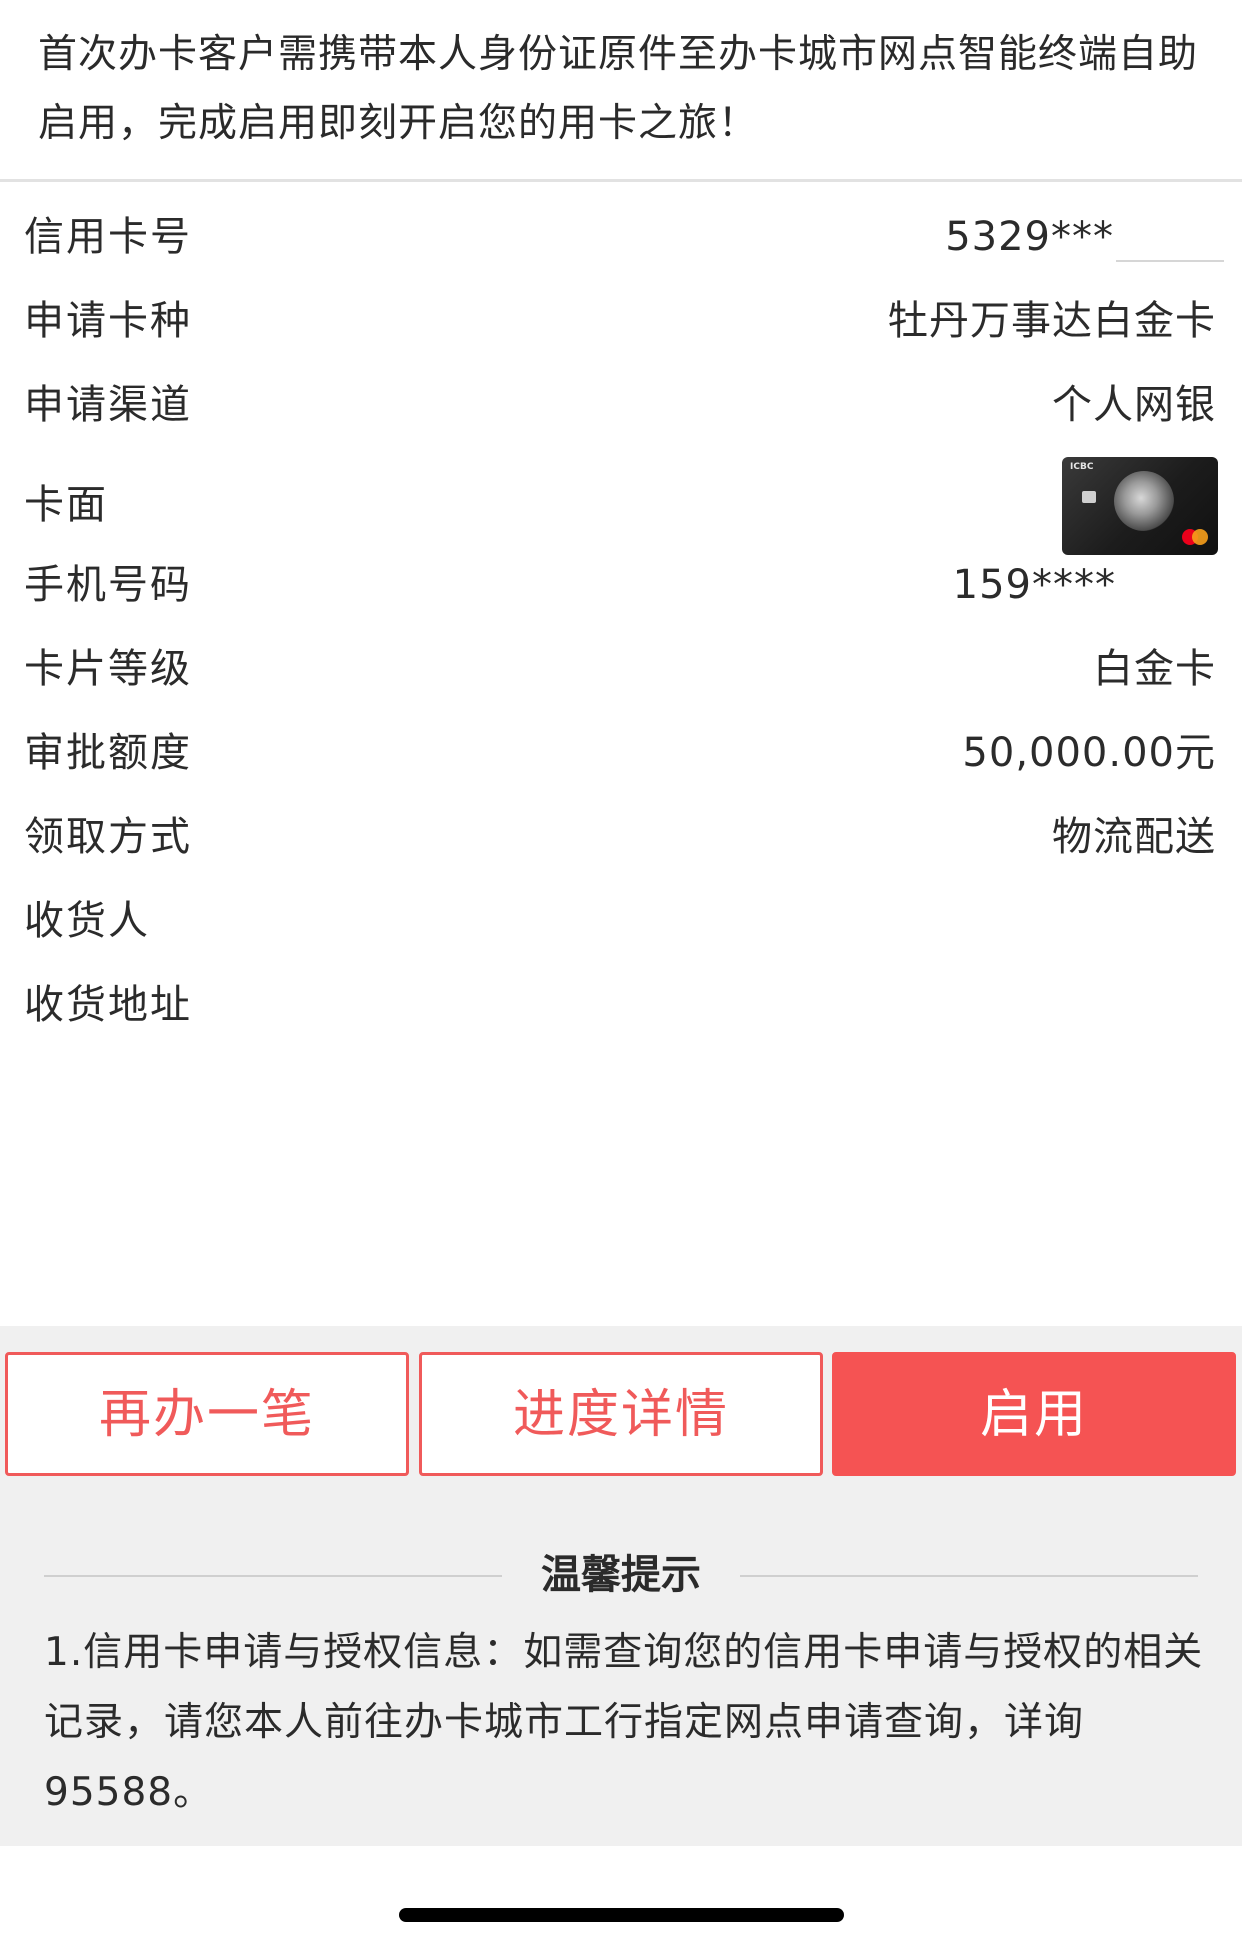  Describe the element at coordinates (207, 1414) in the screenshot. I see `apply-again-button: 再办一笔` at that location.